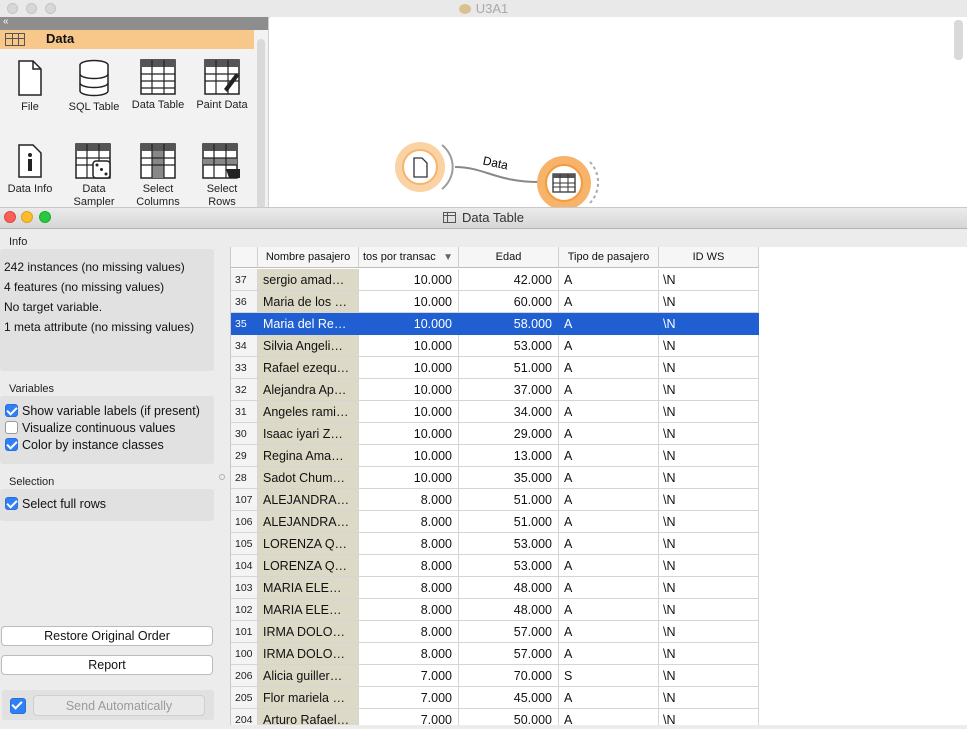  Describe the element at coordinates (244, 390) in the screenshot. I see `row-index: 32` at that location.